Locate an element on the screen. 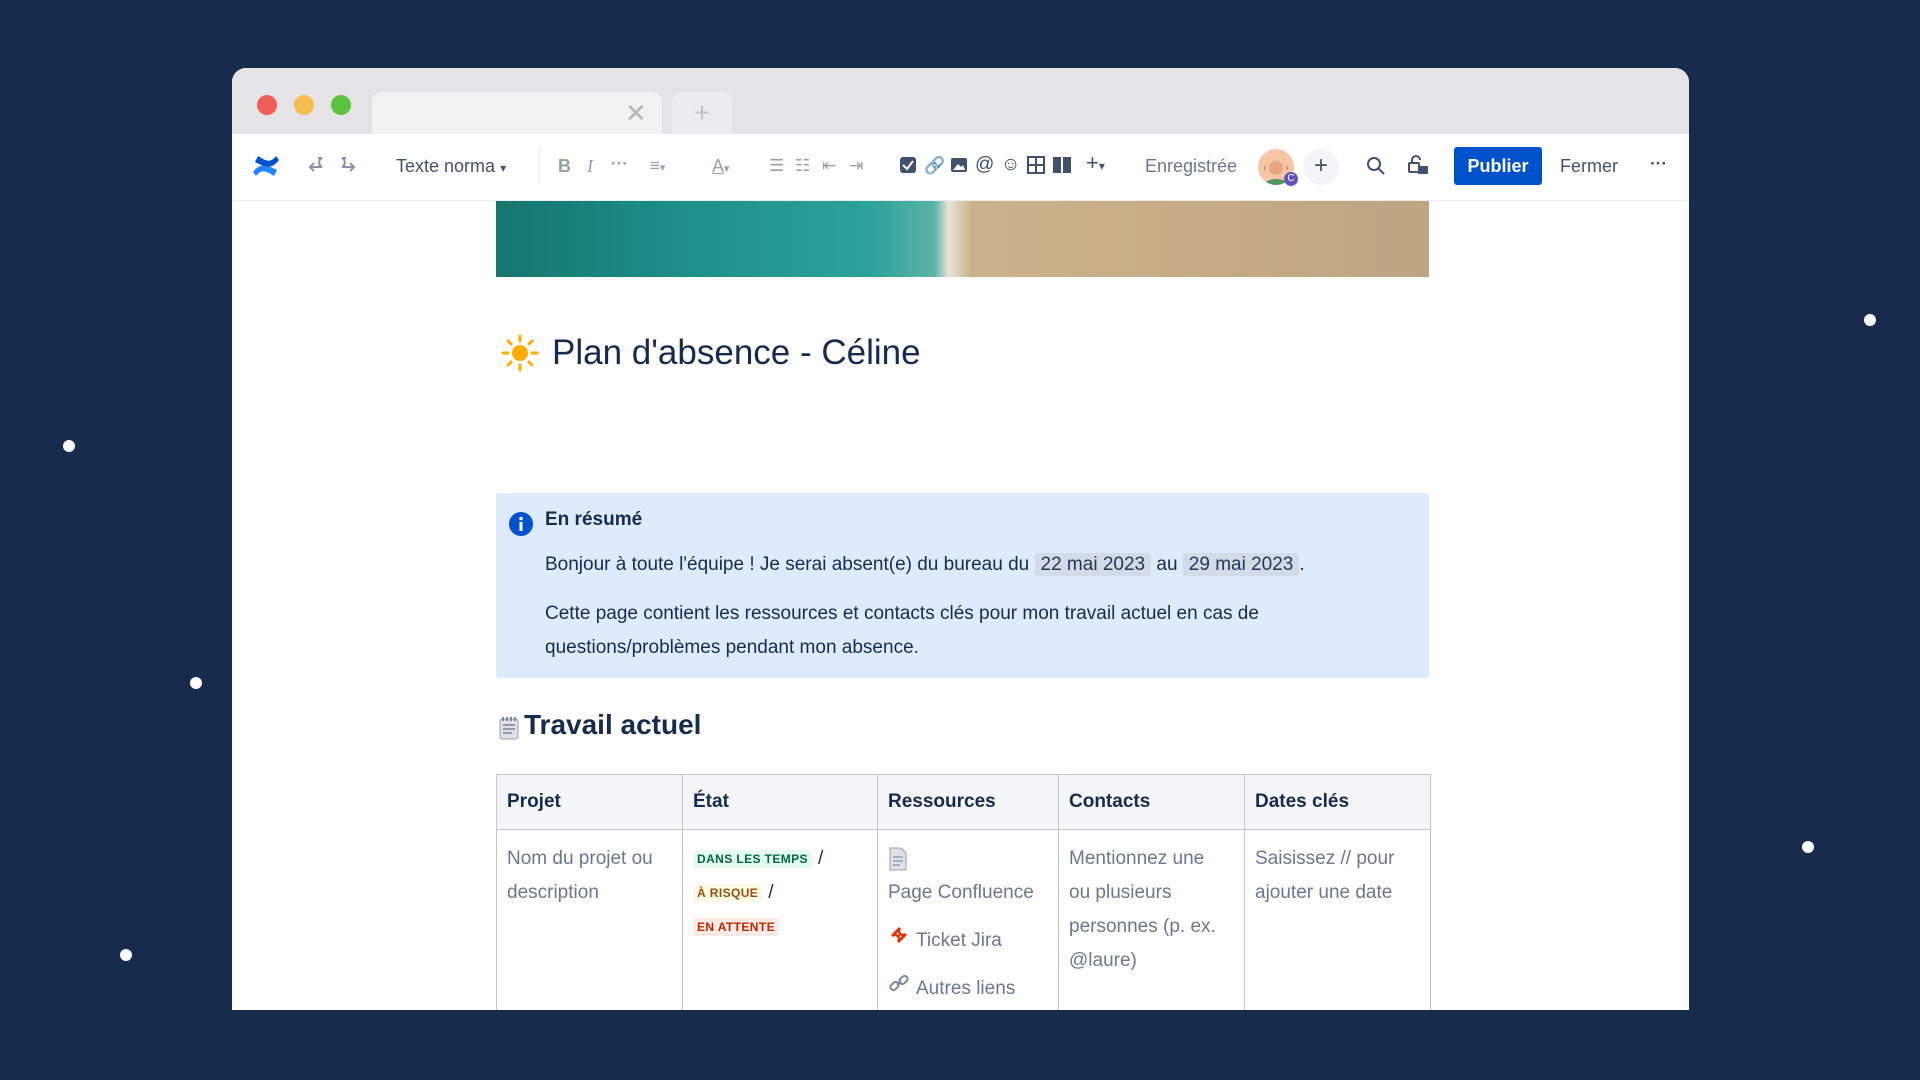 The height and width of the screenshot is (1080, 1920). jira-ticket-link: Ticket Jira is located at coordinates (959, 941).